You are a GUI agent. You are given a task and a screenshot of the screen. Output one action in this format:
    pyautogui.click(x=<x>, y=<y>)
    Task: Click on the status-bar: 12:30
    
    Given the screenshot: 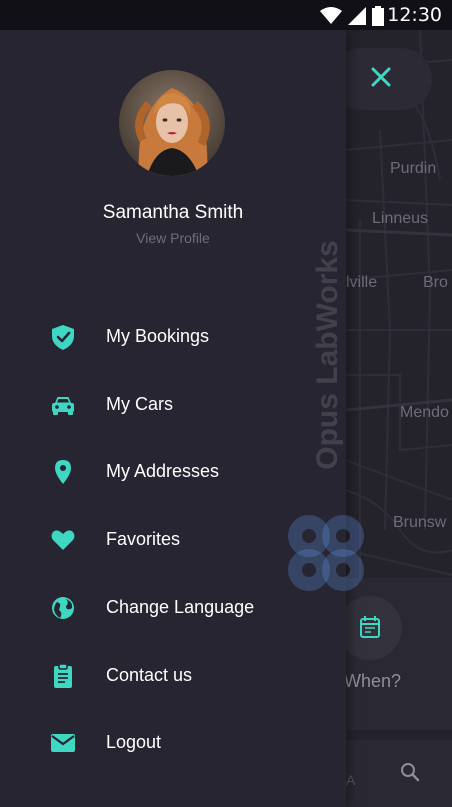 What is the action you would take?
    pyautogui.click(x=226, y=15)
    